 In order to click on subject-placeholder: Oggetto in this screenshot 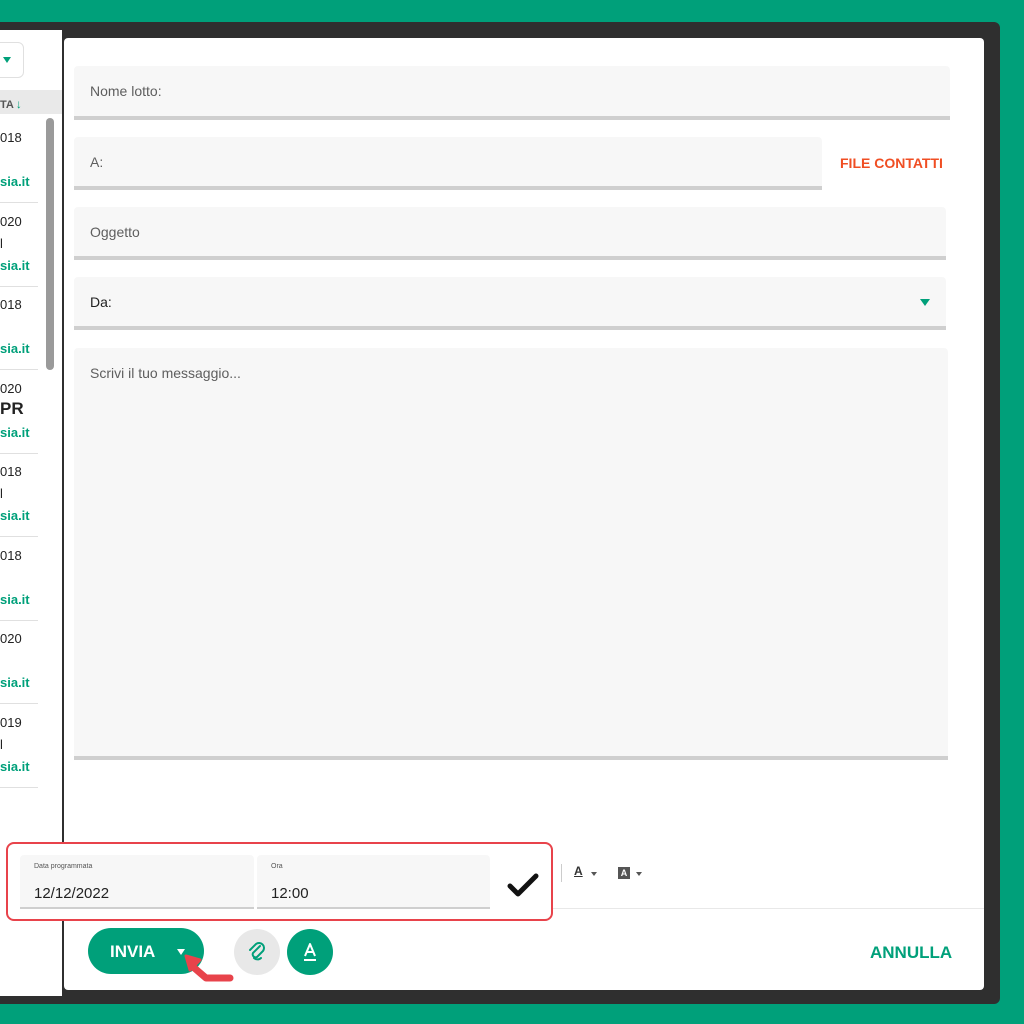, I will do `click(115, 232)`.